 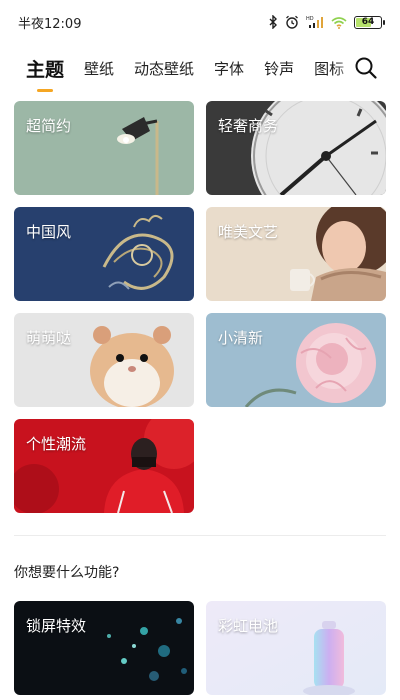 I want to click on category-label: 小清新, so click(x=241, y=338).